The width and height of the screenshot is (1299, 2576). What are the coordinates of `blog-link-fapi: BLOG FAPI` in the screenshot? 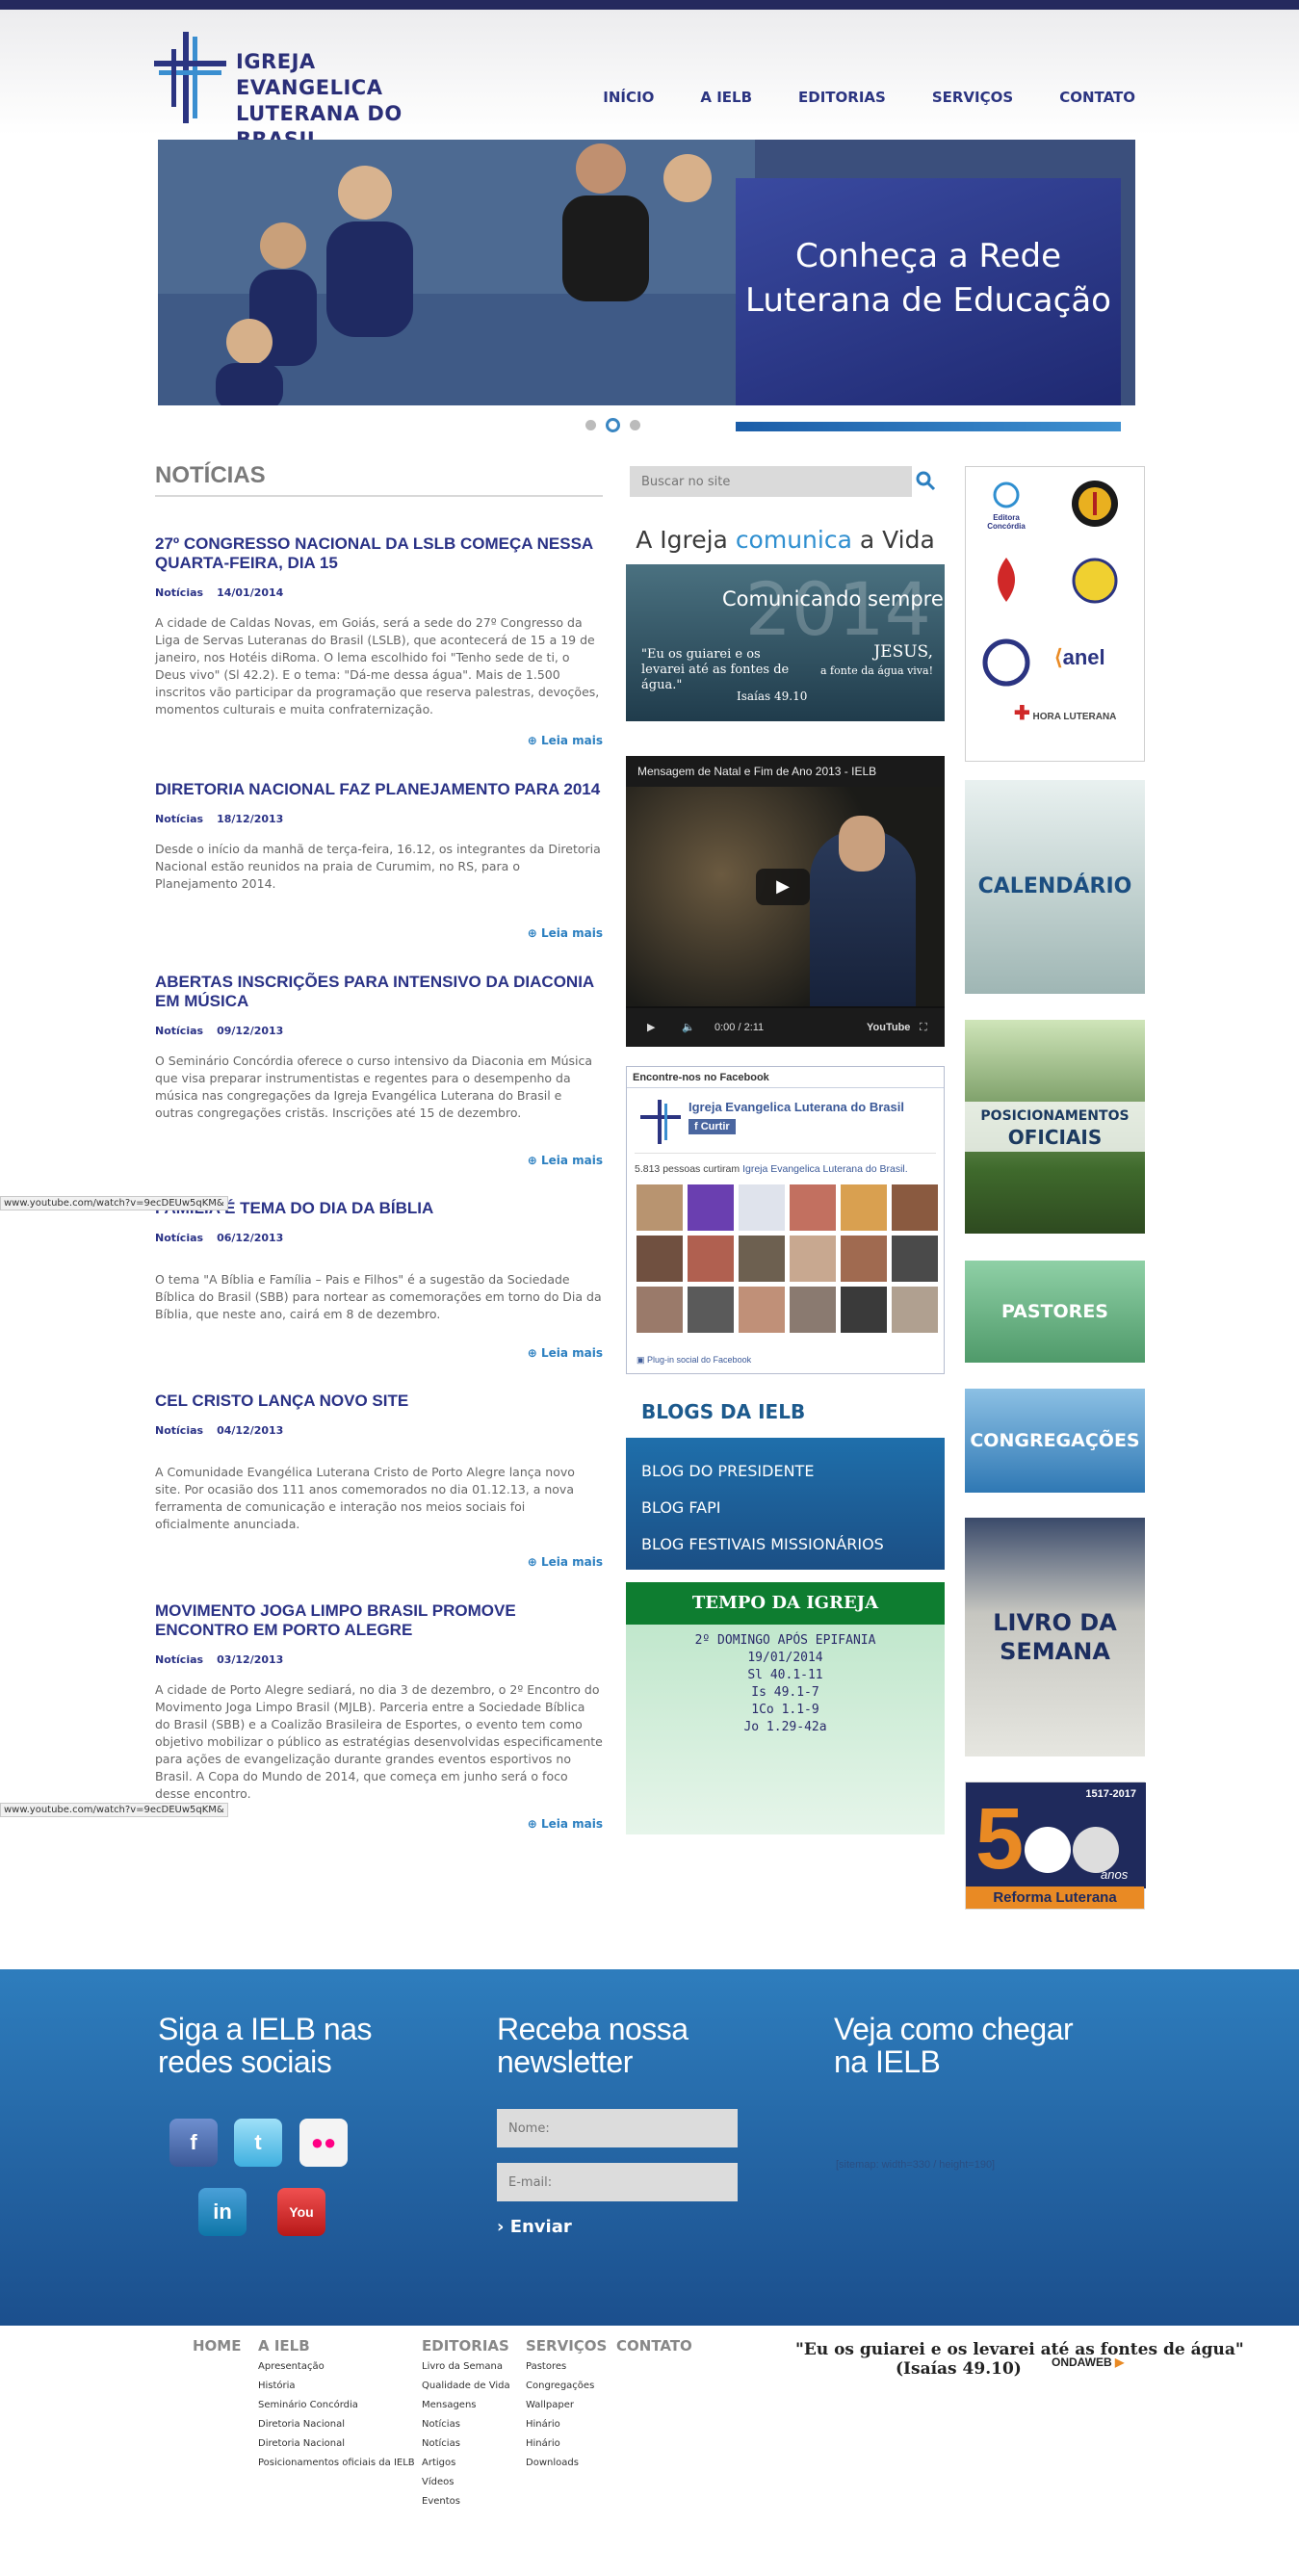 It's located at (793, 1508).